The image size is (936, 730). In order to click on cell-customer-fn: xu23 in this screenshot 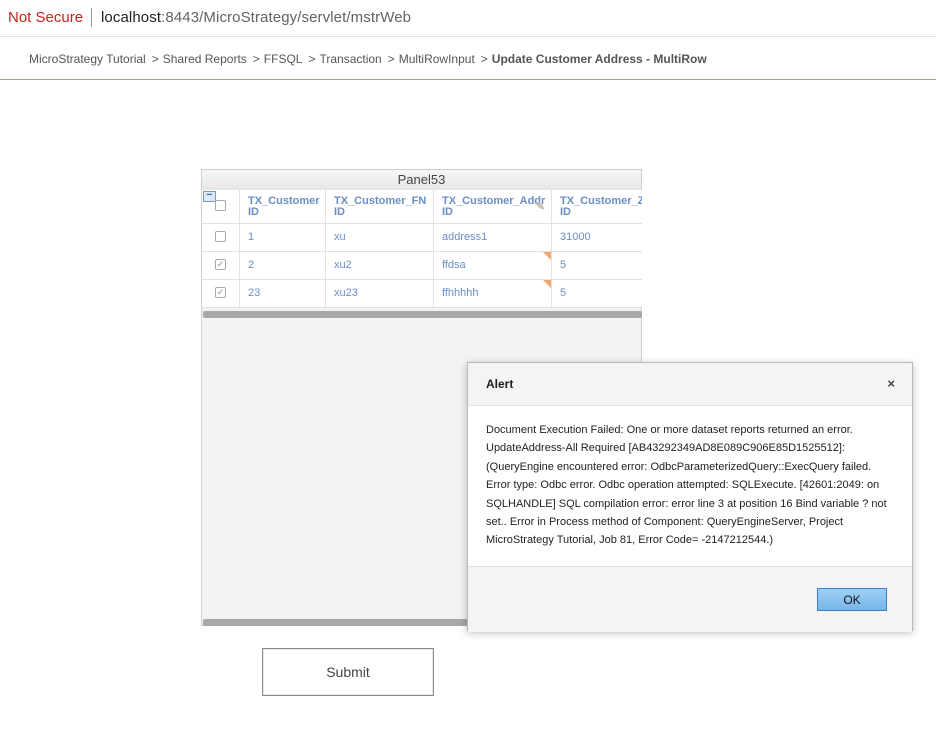, I will do `click(380, 293)`.